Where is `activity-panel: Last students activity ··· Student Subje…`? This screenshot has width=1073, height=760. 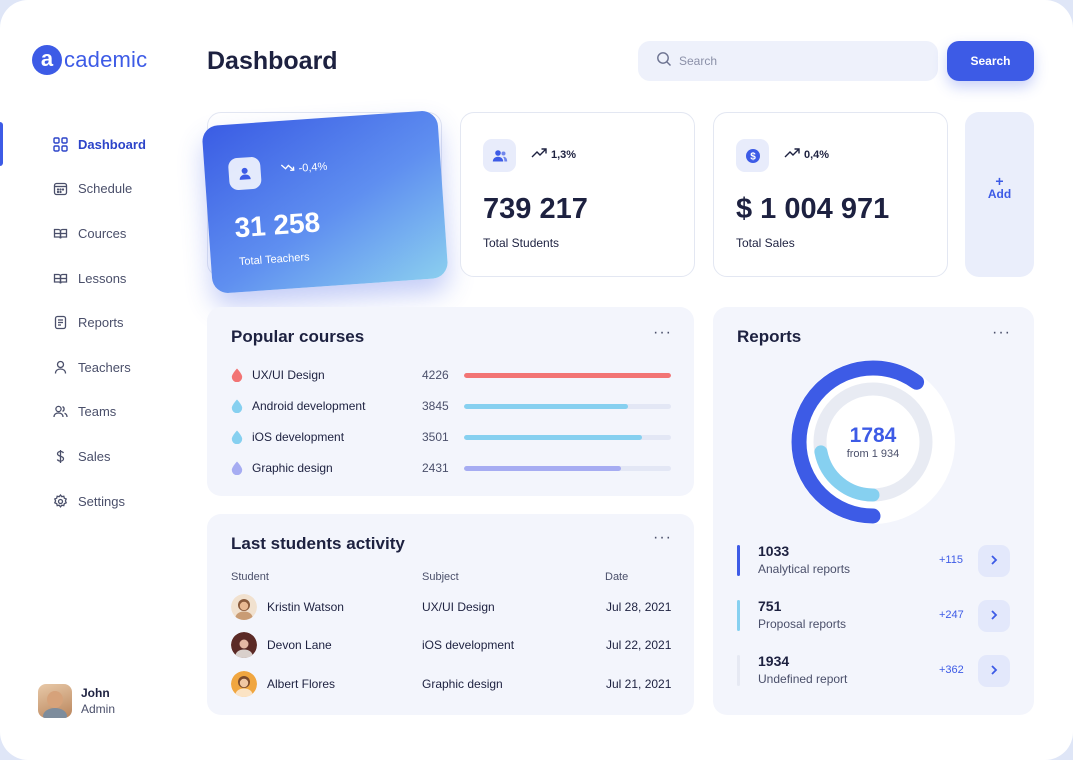 activity-panel: Last students activity ··· Student Subje… is located at coordinates (450, 614).